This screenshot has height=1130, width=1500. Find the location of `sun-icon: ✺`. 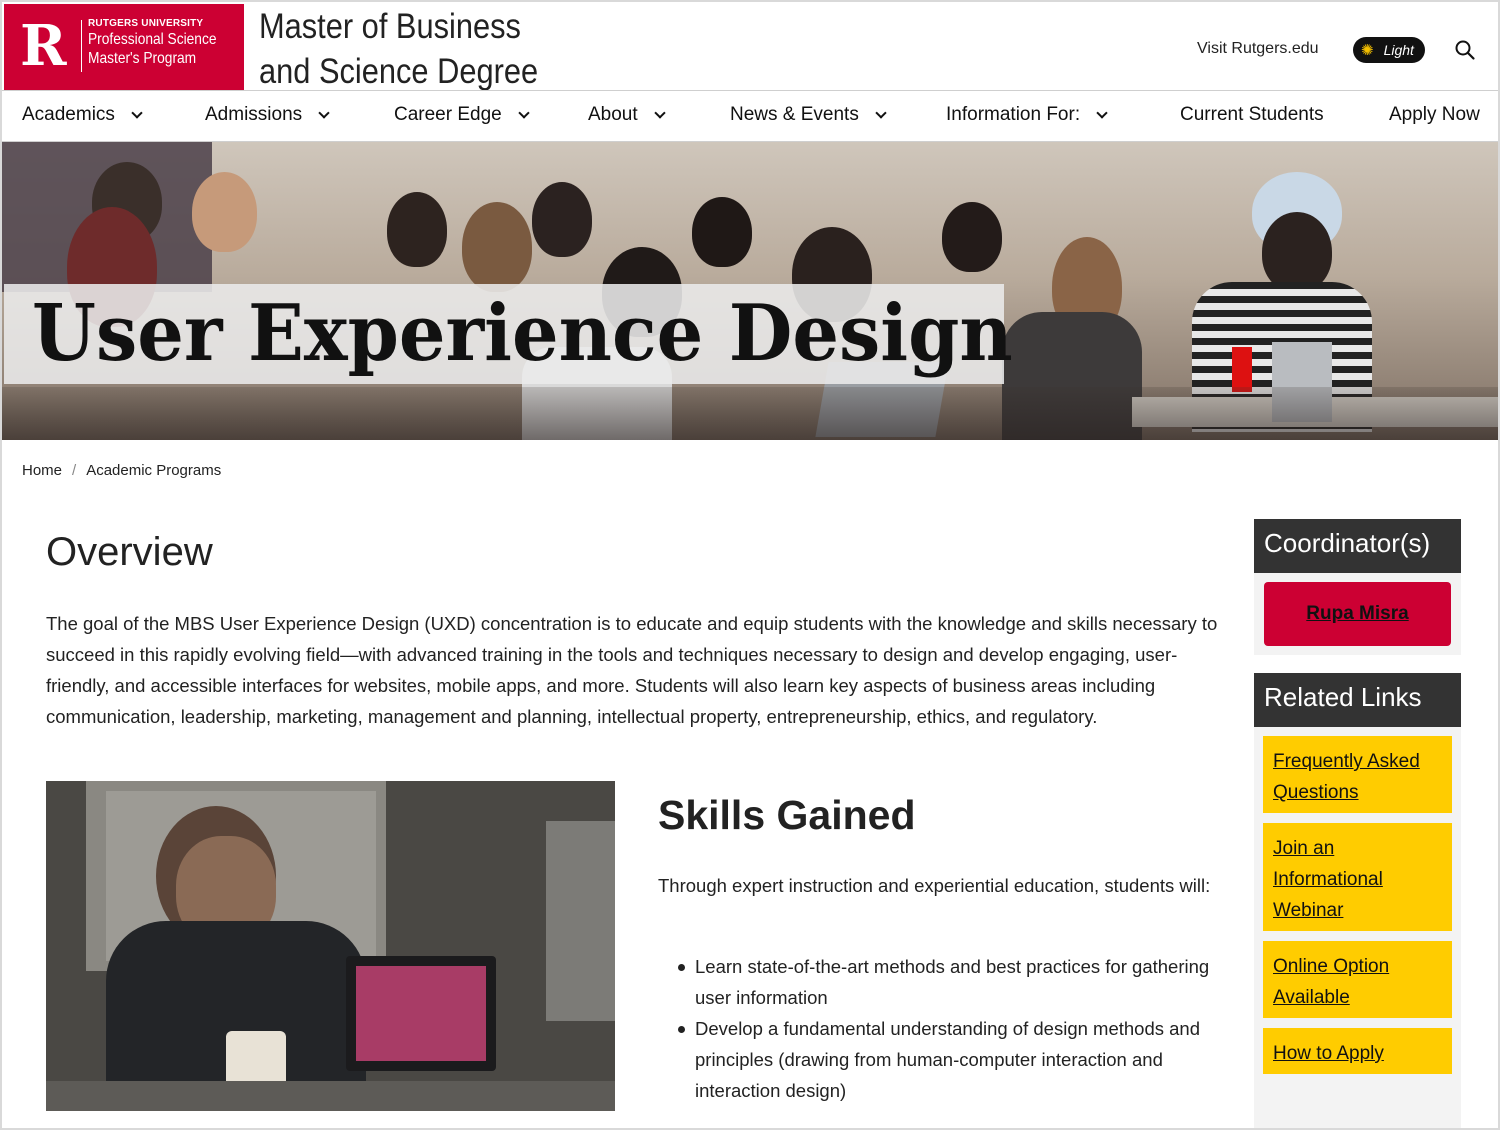

sun-icon: ✺ is located at coordinates (1367, 50).